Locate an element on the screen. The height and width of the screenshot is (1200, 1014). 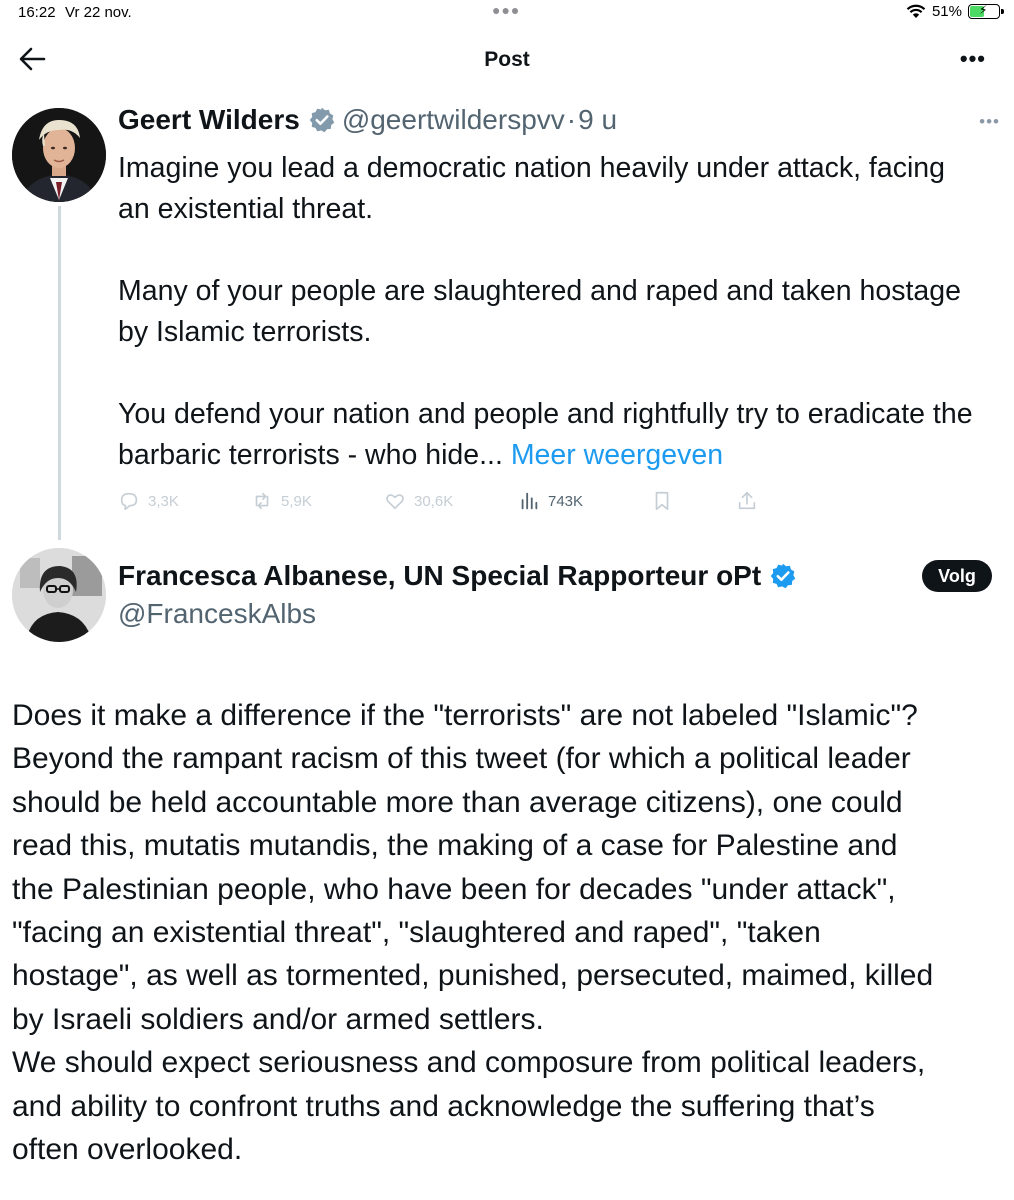
post-time: 9 u is located at coordinates (597, 120).